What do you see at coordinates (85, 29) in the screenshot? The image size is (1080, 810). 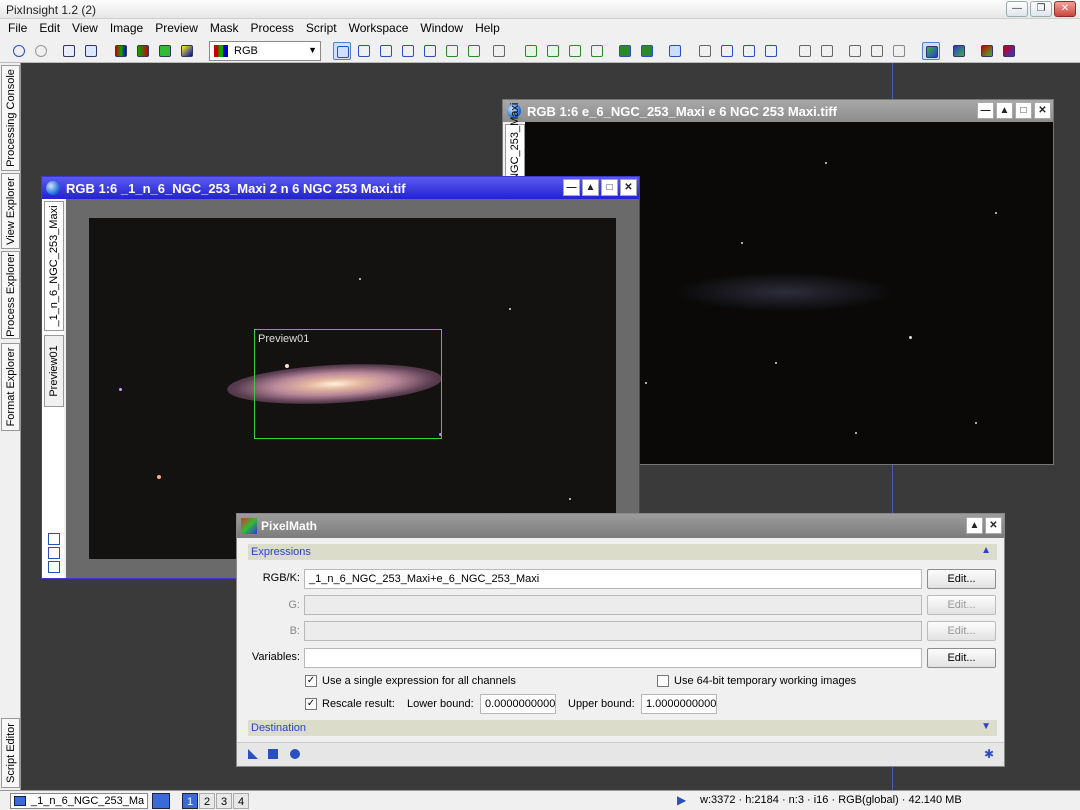 I see `menu-view: View` at bounding box center [85, 29].